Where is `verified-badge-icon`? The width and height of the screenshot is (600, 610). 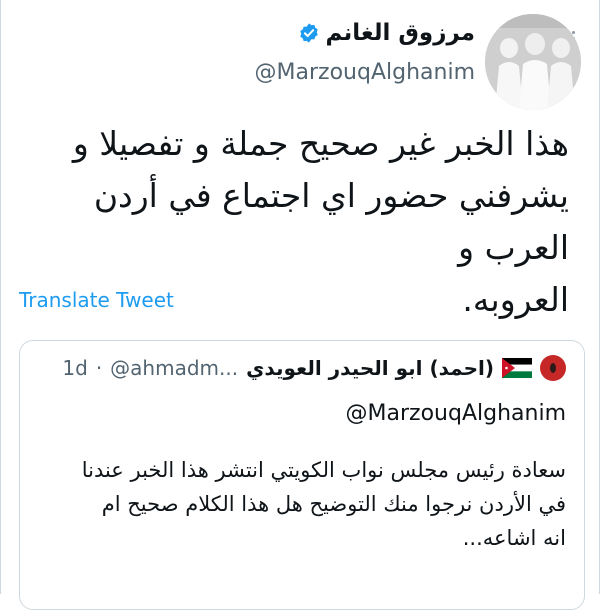
verified-badge-icon is located at coordinates (308, 33).